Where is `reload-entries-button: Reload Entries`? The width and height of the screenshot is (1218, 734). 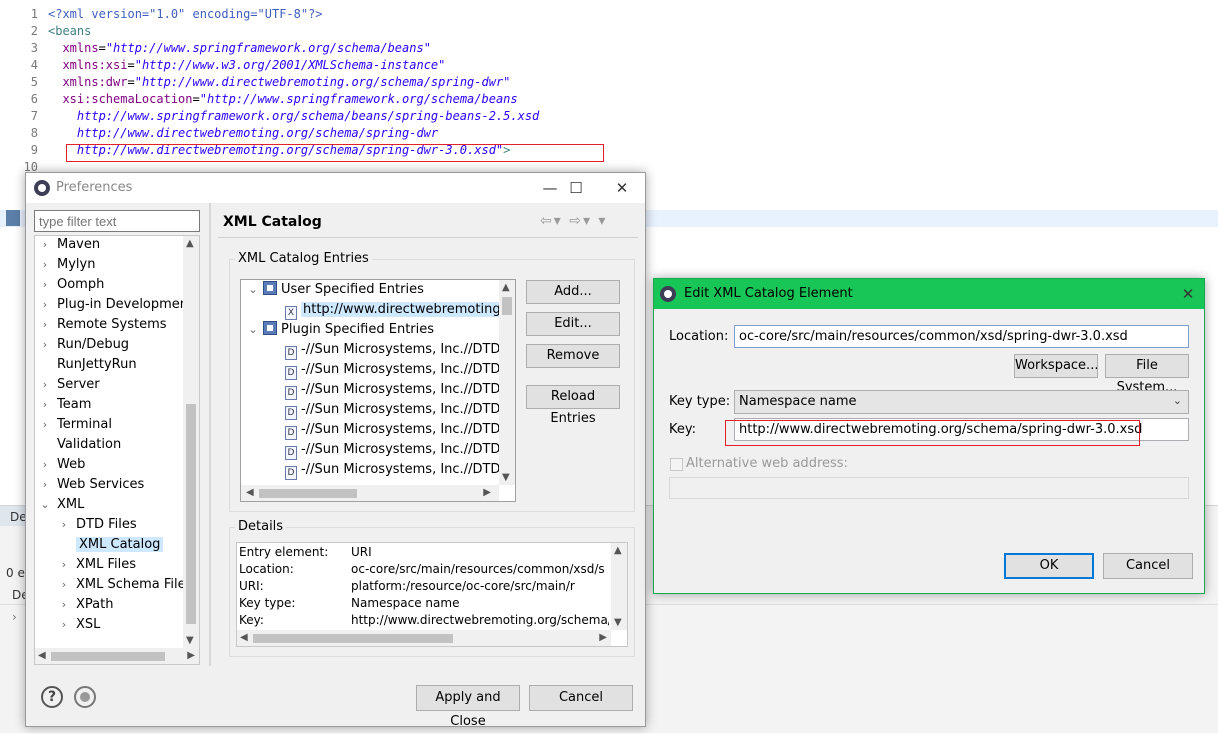 reload-entries-button: Reload Entries is located at coordinates (573, 405).